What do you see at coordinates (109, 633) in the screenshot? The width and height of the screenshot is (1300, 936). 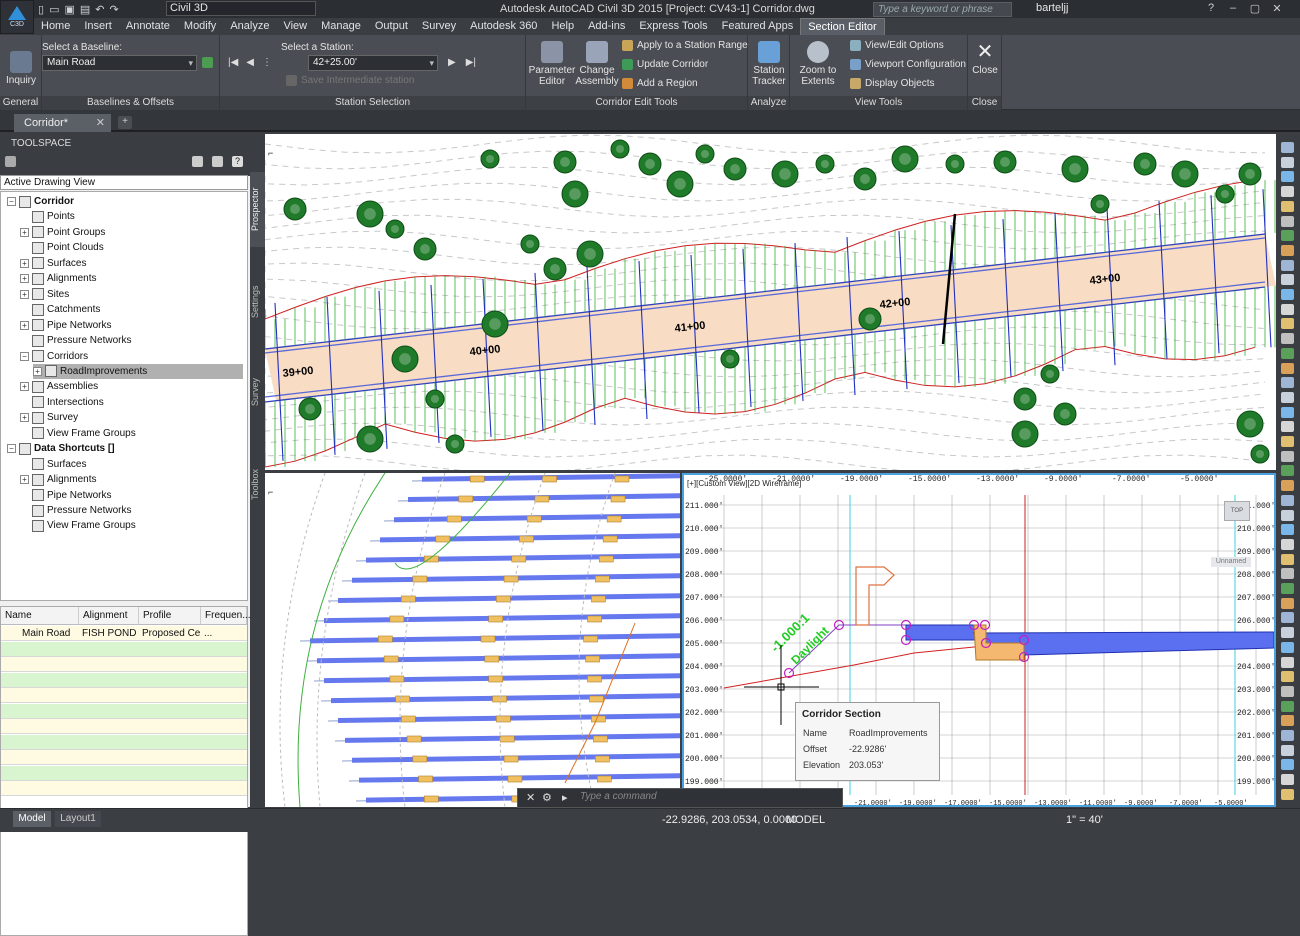 I see `table-cell: FISH POND R` at bounding box center [109, 633].